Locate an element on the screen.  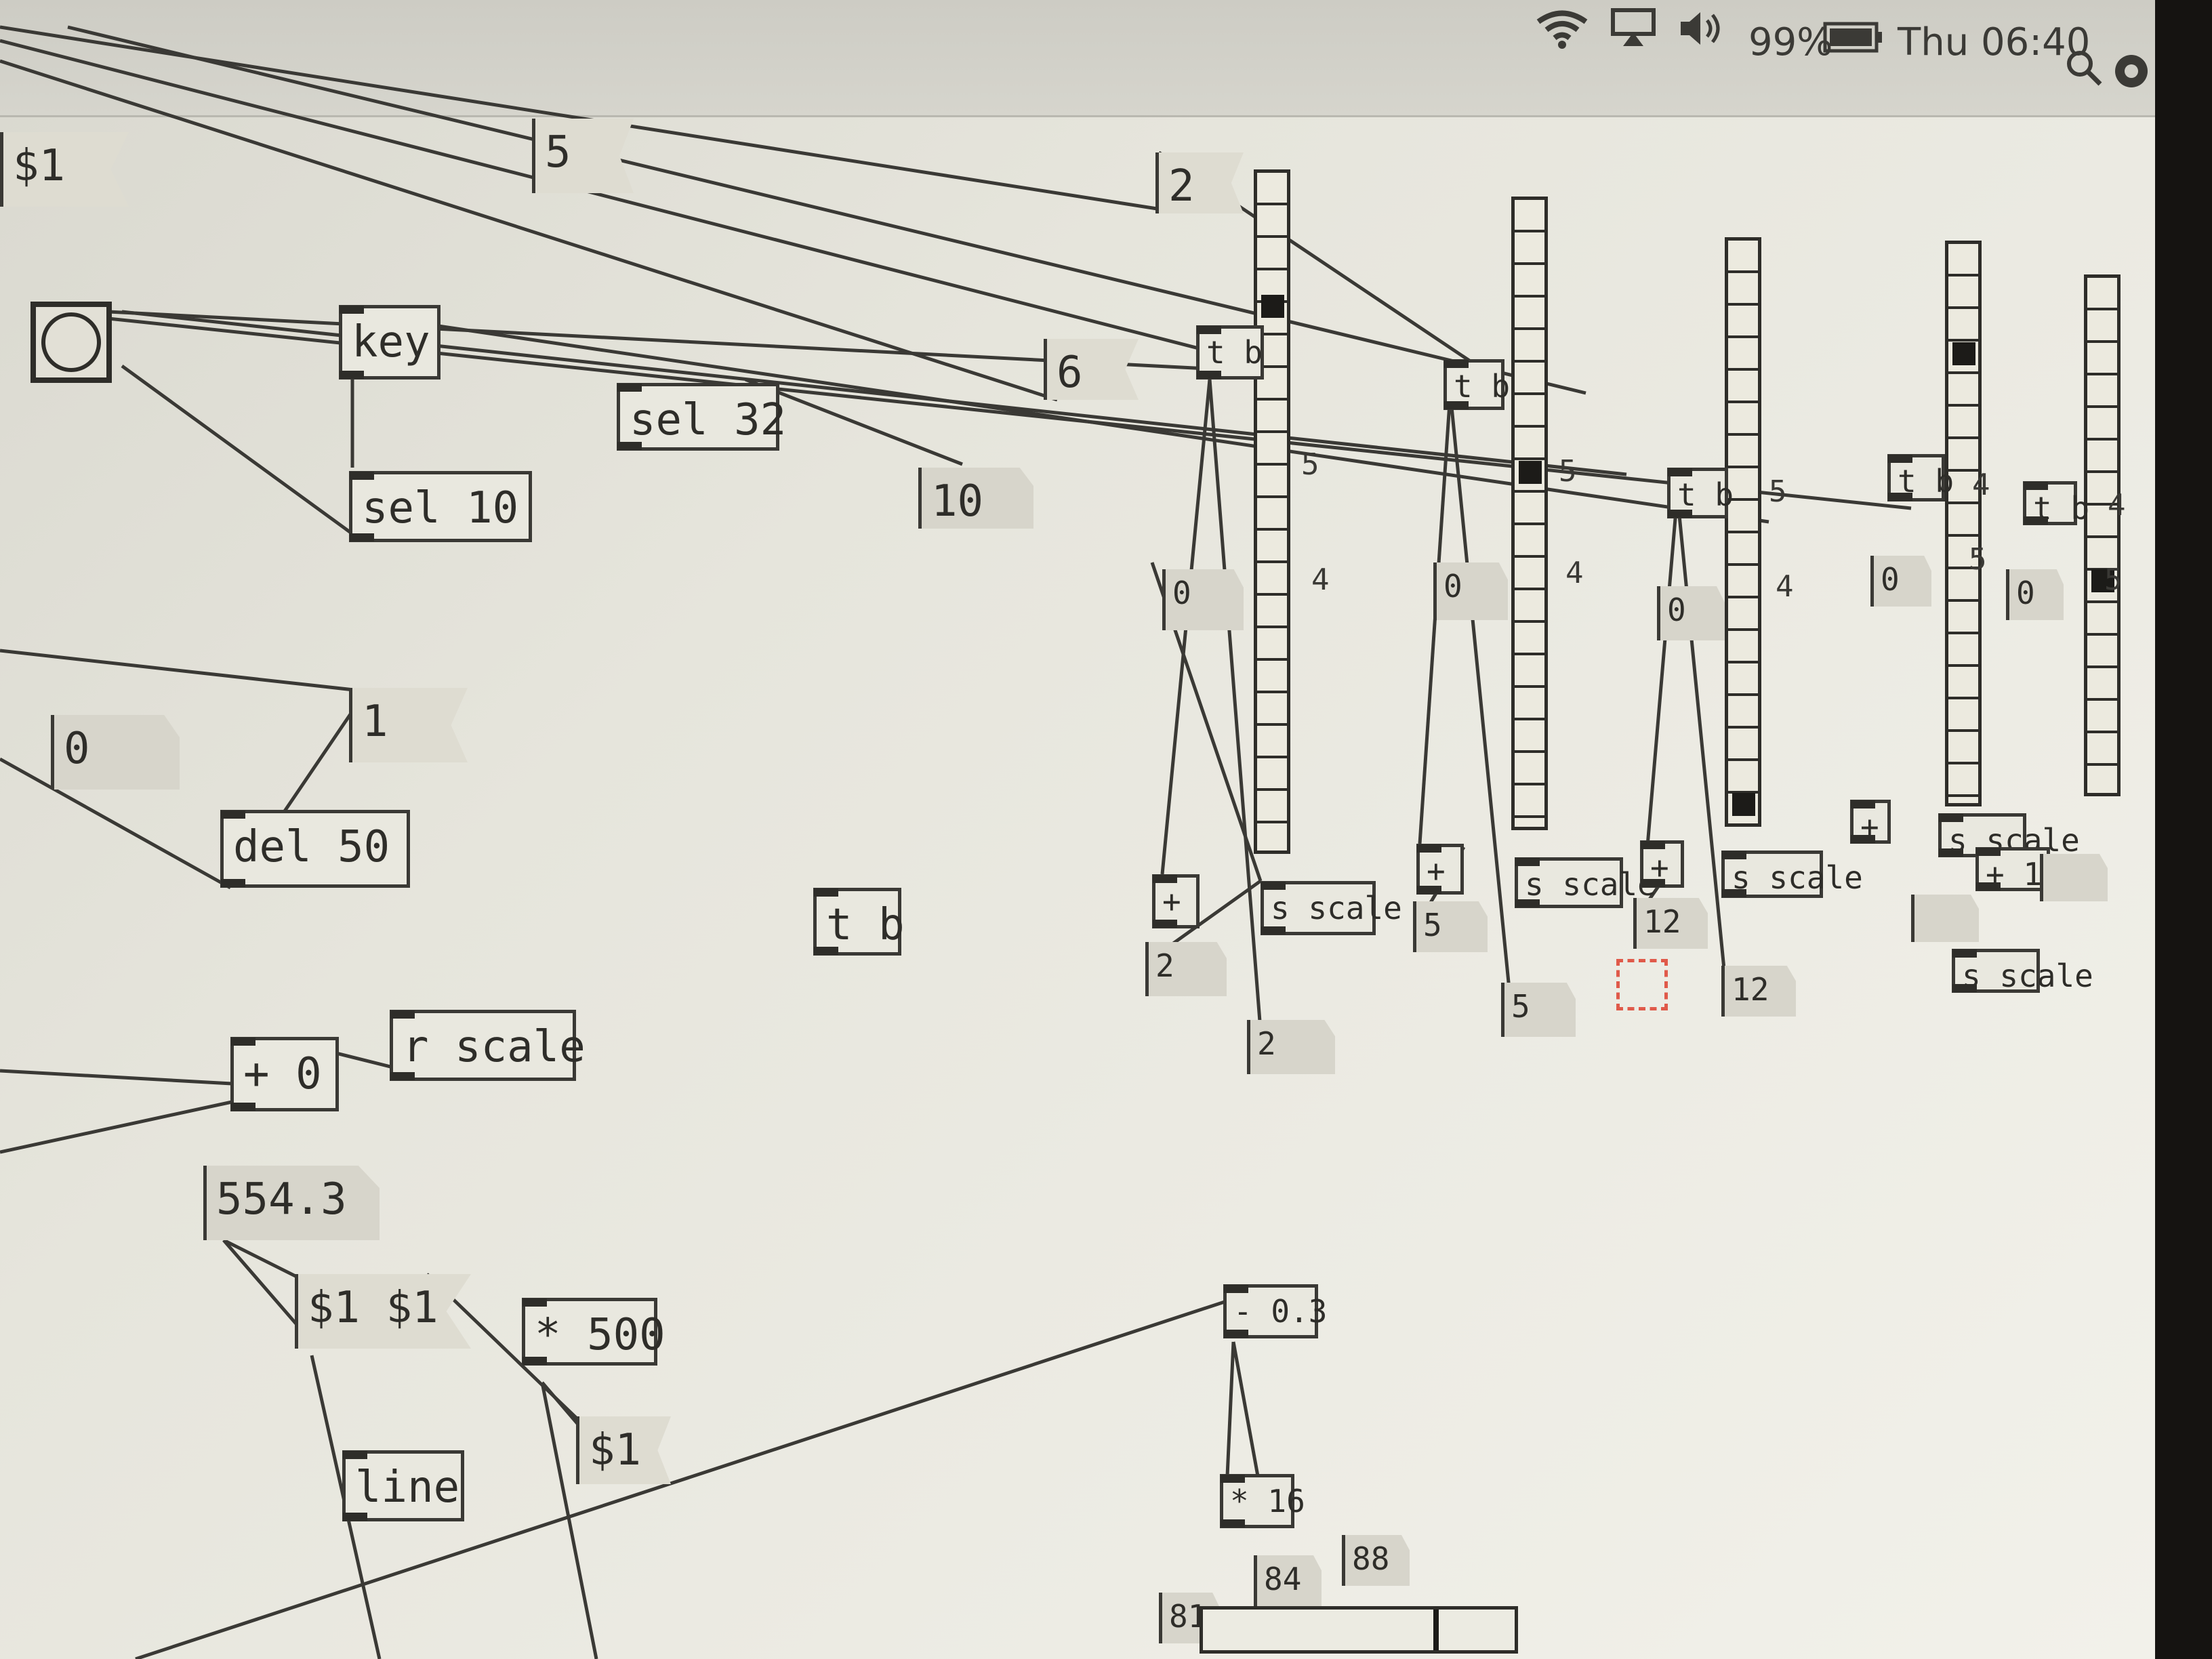
slider-knob is located at coordinates (1436, 1630).